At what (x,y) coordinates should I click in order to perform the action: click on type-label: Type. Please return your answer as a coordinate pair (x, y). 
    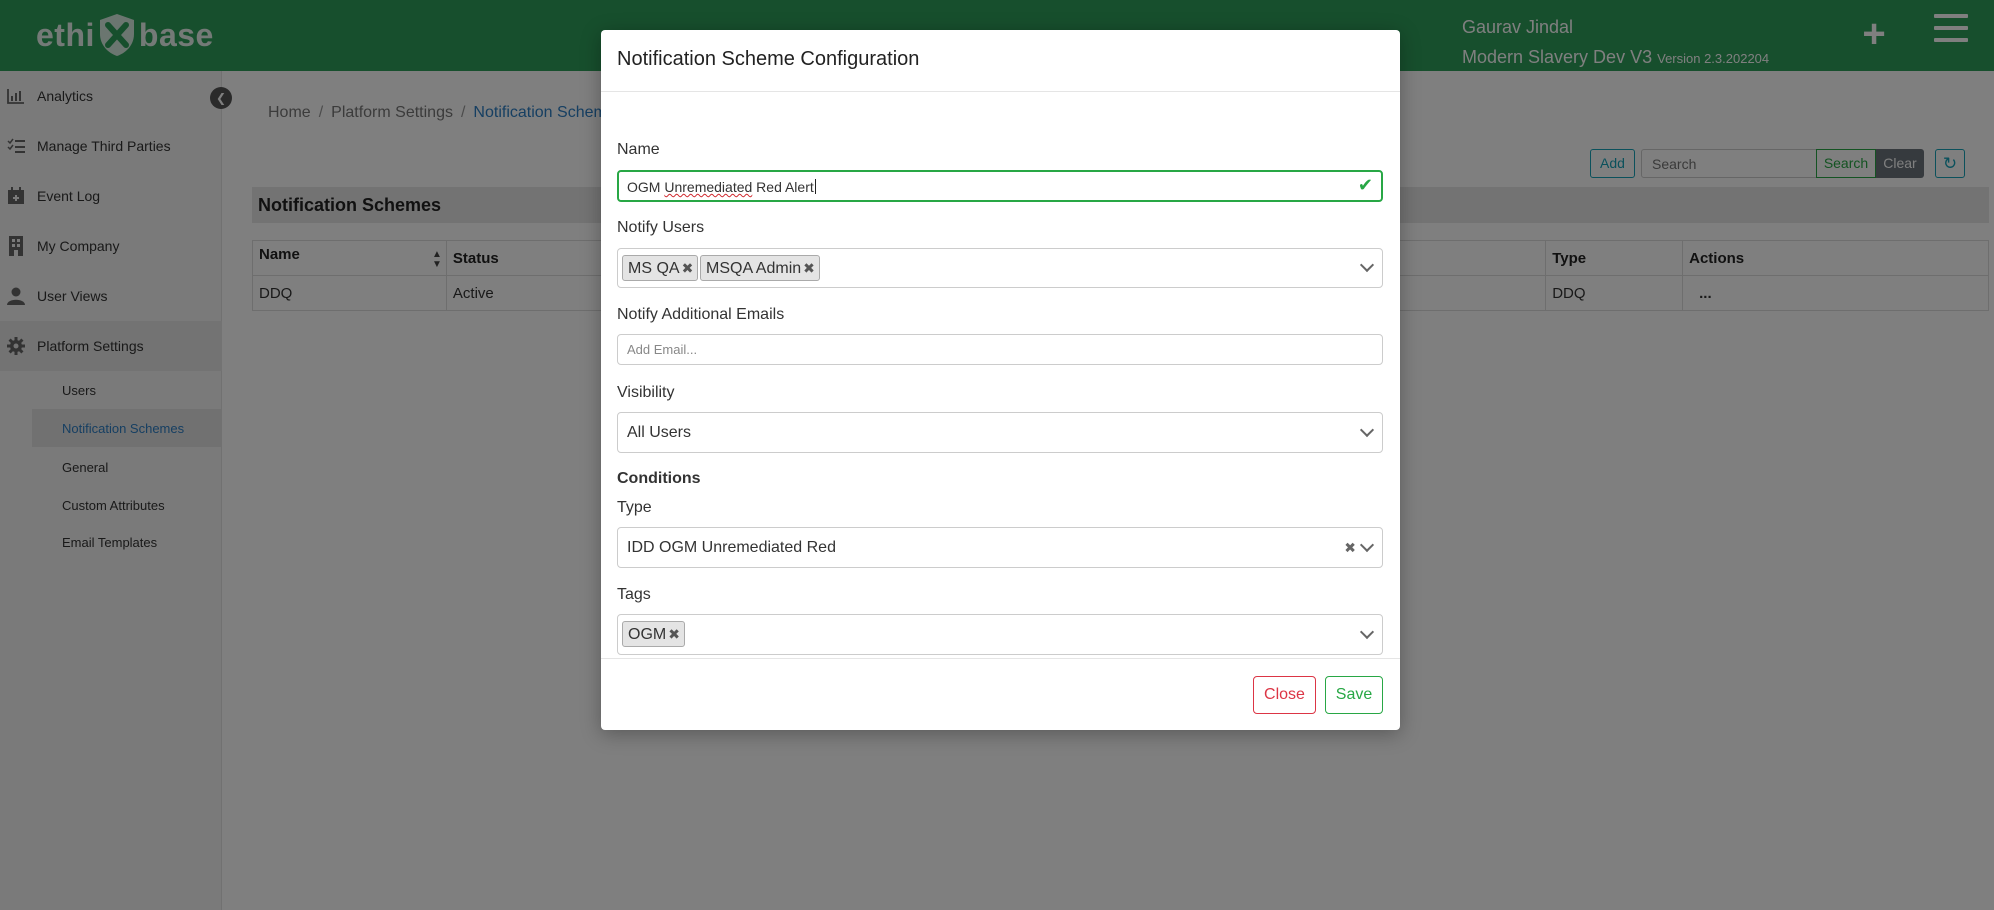
    Looking at the image, I should click on (634, 507).